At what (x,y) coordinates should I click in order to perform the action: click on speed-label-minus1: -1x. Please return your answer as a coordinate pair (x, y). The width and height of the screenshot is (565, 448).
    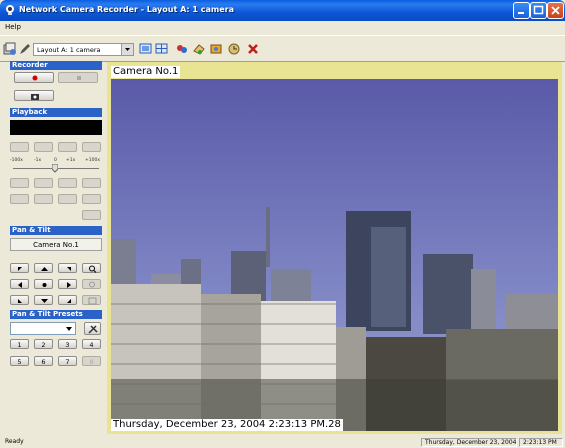
    Looking at the image, I should click on (38, 160).